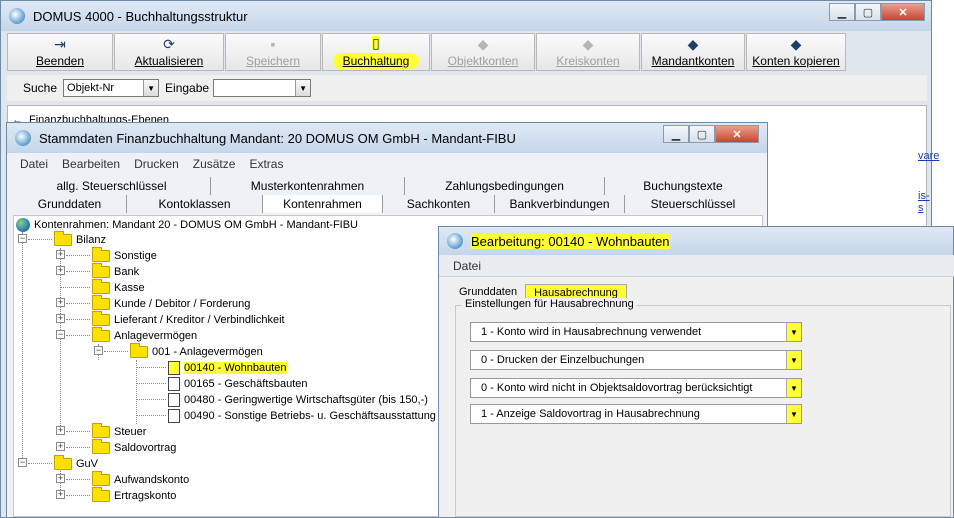  What do you see at coordinates (466, 16) in the screenshot?
I see `main-titlebar: DOMUS 4000 - Buchhaltungsstruktur ▁ ▢ ✕` at bounding box center [466, 16].